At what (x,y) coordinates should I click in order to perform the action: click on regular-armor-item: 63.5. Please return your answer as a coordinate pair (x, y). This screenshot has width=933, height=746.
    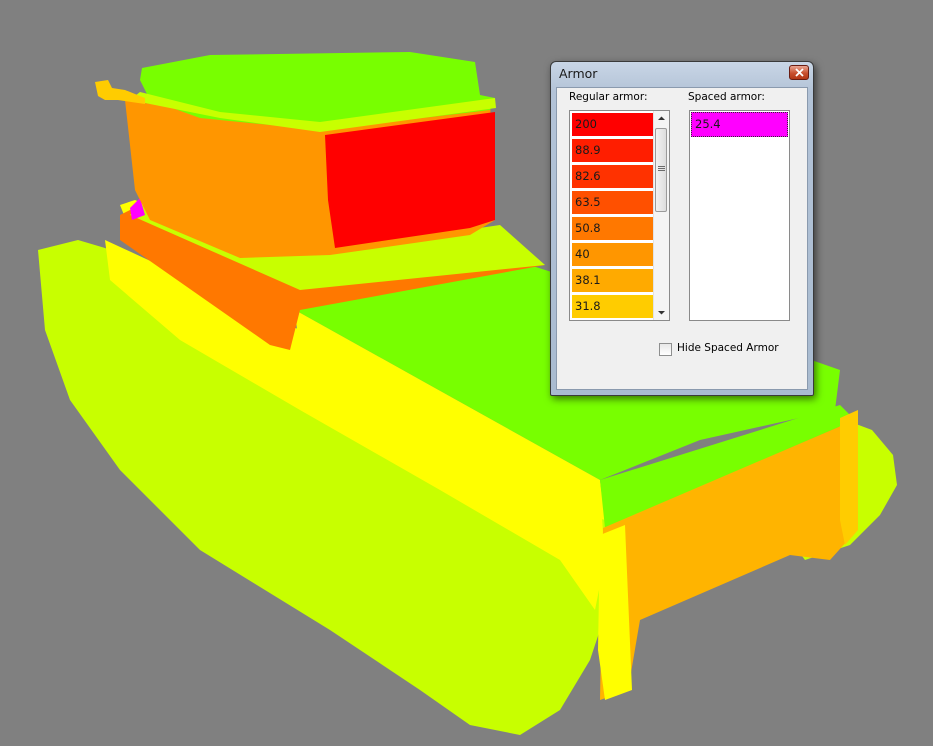
    Looking at the image, I should click on (612, 202).